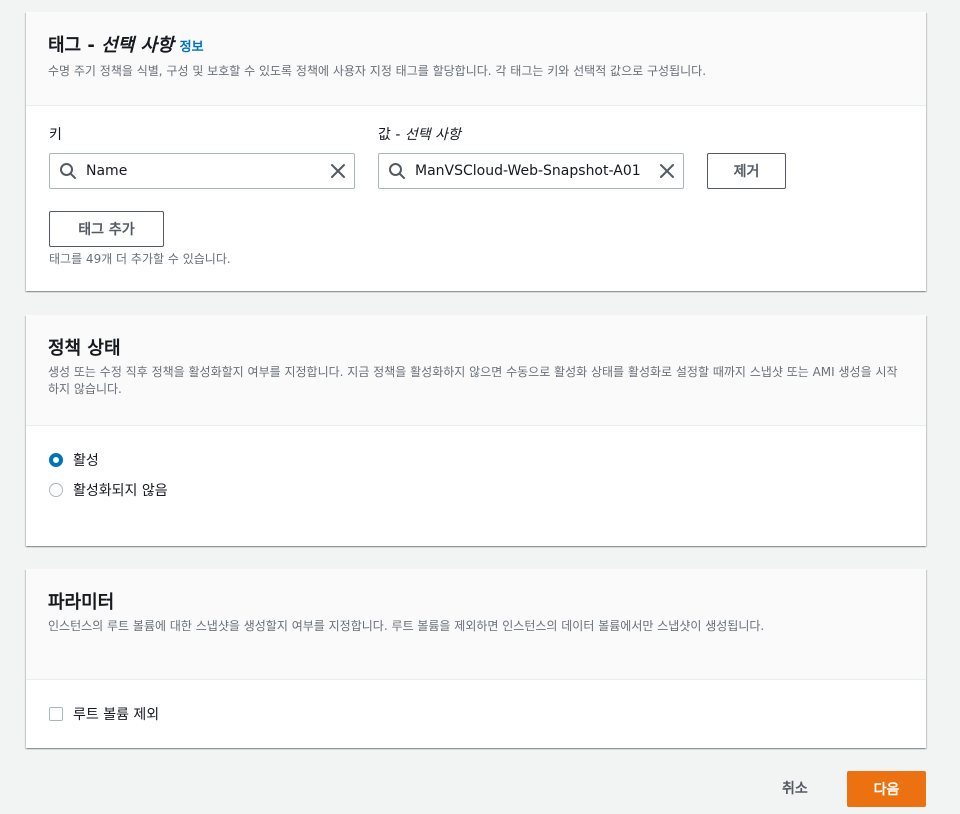 The height and width of the screenshot is (814, 960). Describe the element at coordinates (886, 789) in the screenshot. I see `next-button: 다음` at that location.